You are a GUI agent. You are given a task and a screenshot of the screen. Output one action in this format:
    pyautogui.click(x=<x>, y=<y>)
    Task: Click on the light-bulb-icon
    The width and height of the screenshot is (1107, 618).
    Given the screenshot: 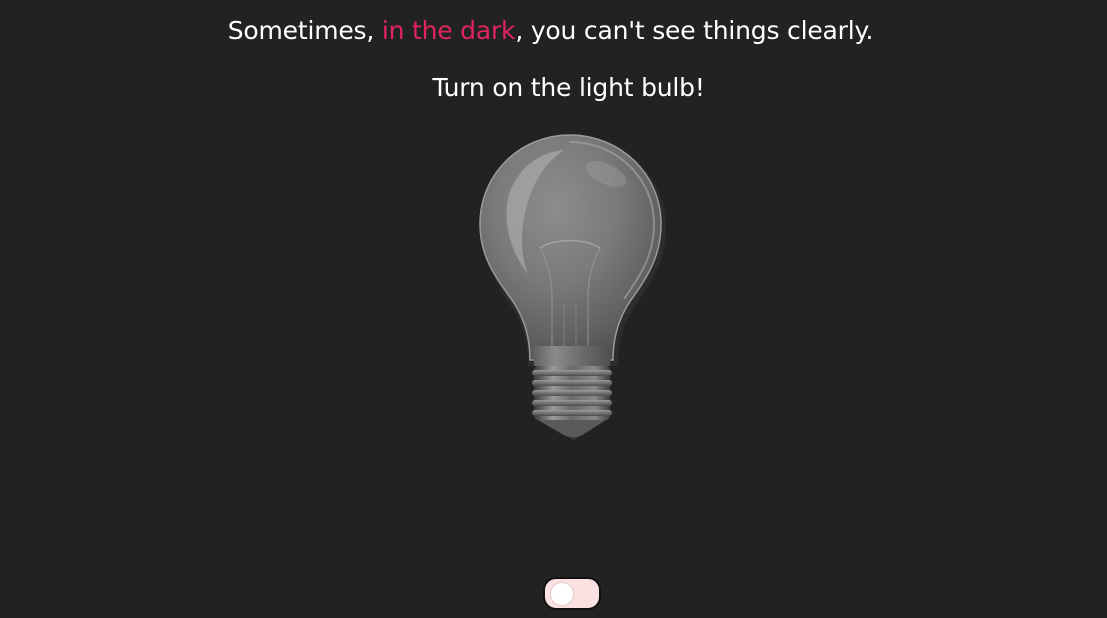 What is the action you would take?
    pyautogui.click(x=572, y=287)
    